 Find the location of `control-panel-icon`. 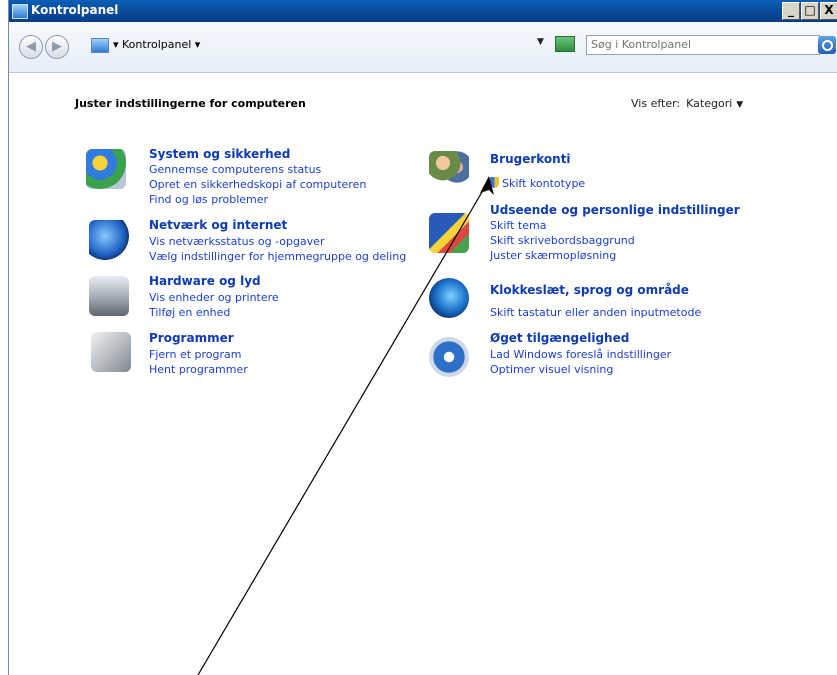

control-panel-icon is located at coordinates (20, 11).